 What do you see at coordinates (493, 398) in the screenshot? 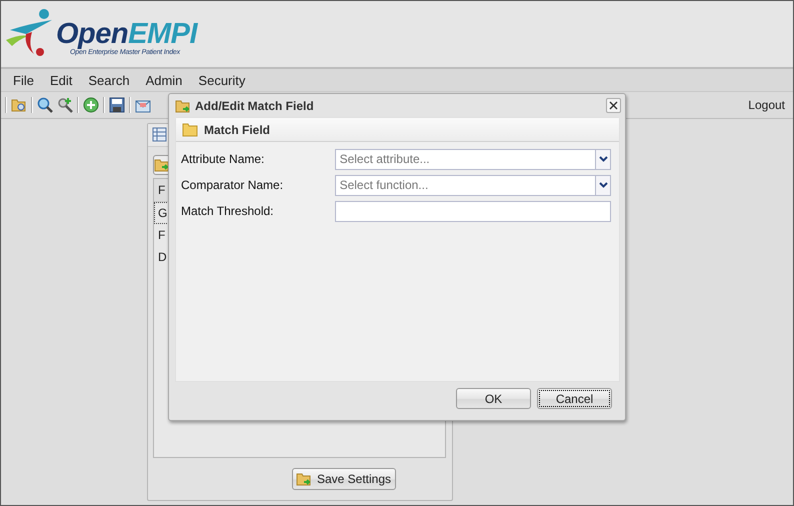
I see `dialog-button: OK` at bounding box center [493, 398].